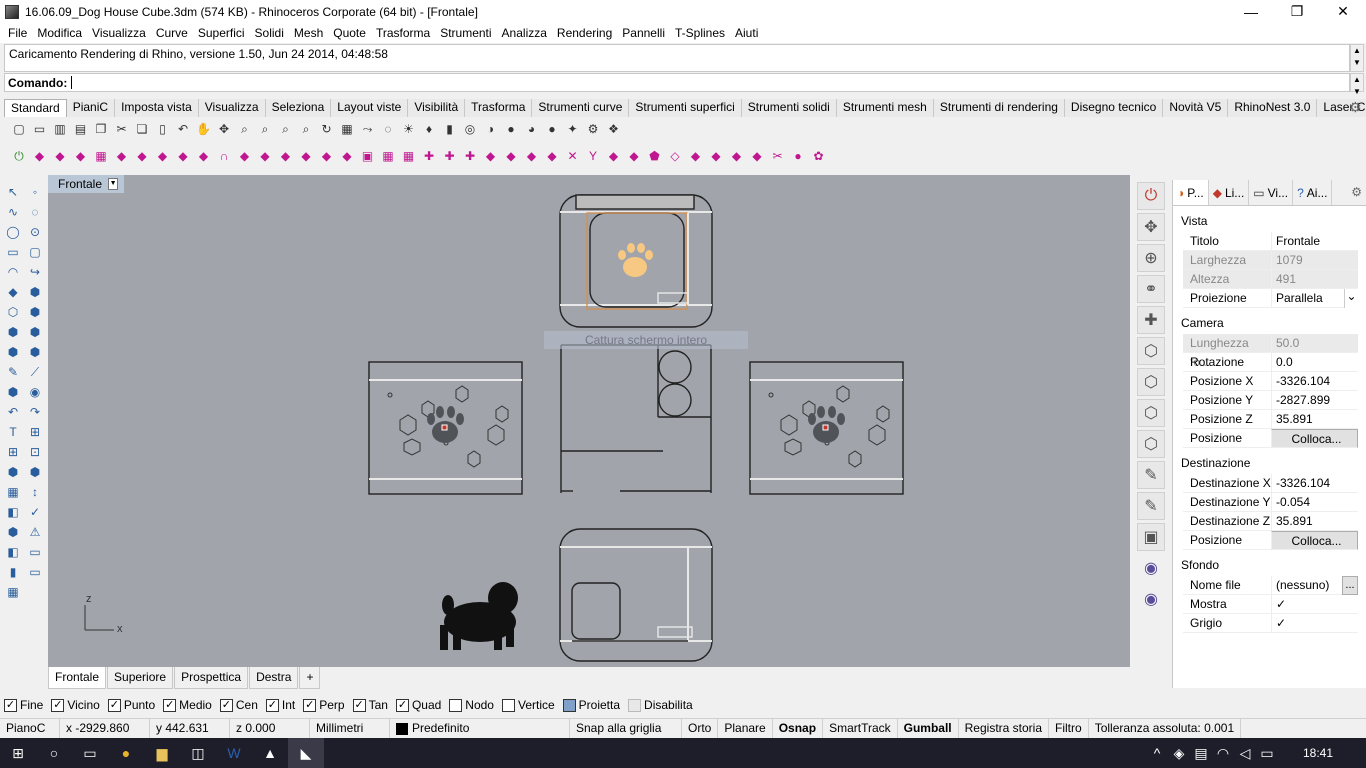  What do you see at coordinates (35, 572) in the screenshot?
I see `left-tool-39-icon: ▭` at bounding box center [35, 572].